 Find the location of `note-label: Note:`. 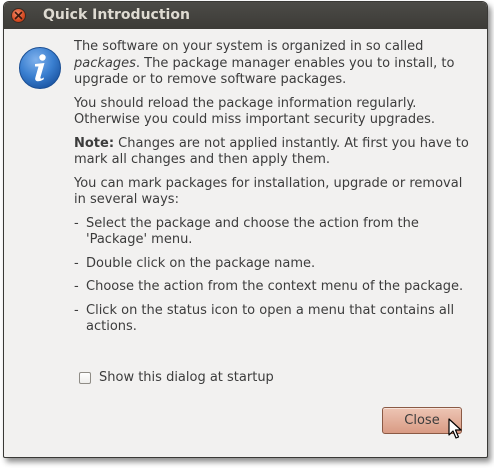

note-label: Note: is located at coordinates (94, 143).